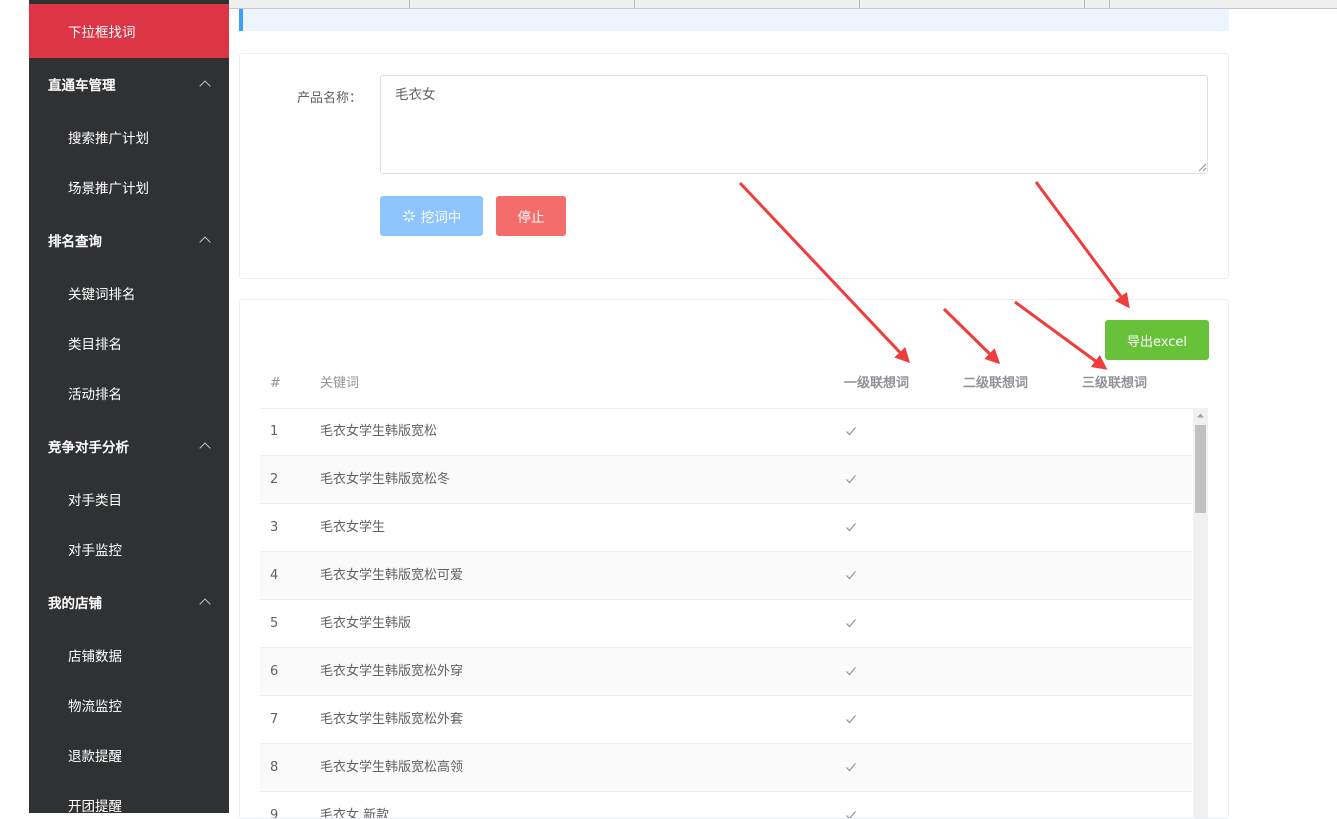  I want to click on table-row: 4 毛衣女学生韩版宽松可爱, so click(726, 576).